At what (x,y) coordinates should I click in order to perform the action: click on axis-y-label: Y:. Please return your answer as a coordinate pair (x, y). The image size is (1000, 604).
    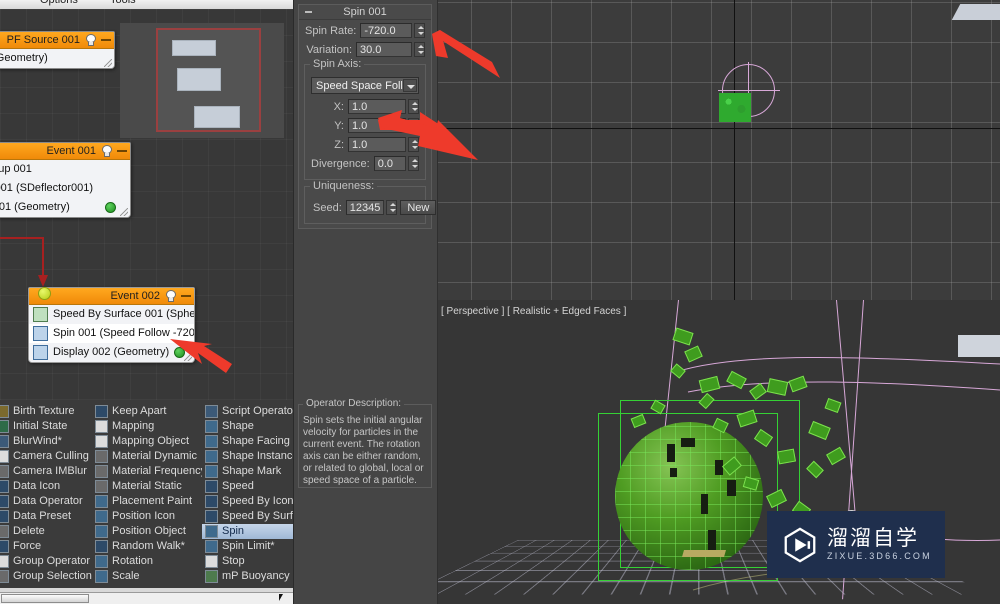
    Looking at the image, I should click on (339, 125).